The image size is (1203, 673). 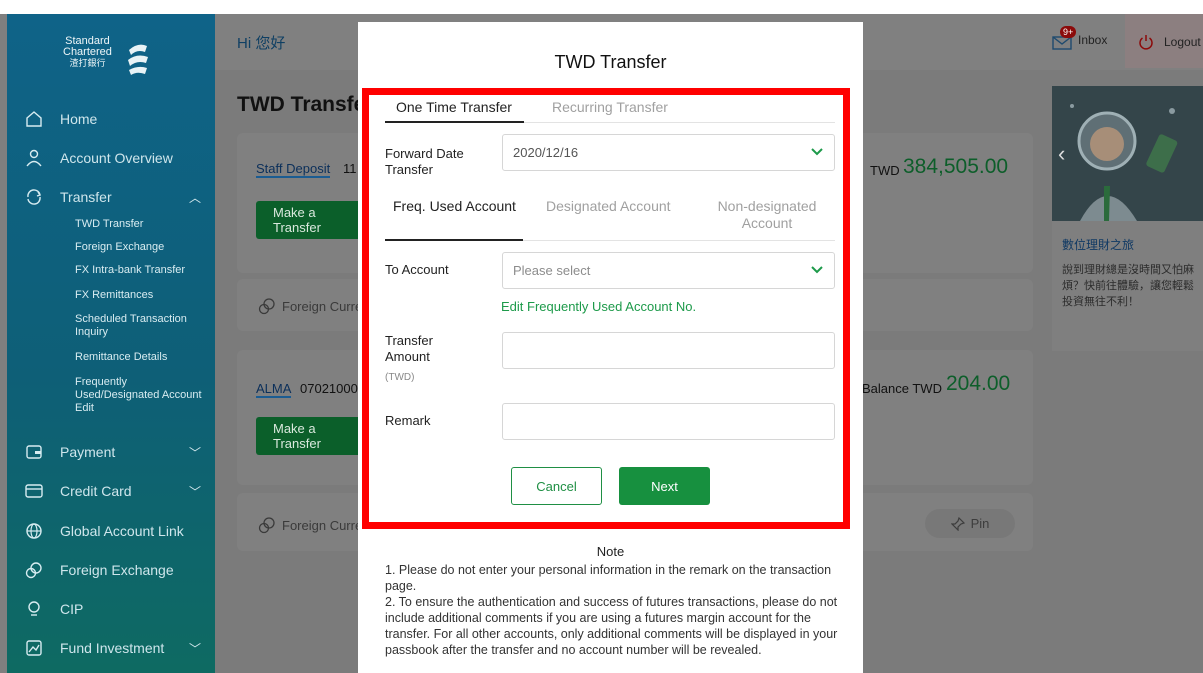 I want to click on sidebar-item-label: Payment, so click(x=88, y=452).